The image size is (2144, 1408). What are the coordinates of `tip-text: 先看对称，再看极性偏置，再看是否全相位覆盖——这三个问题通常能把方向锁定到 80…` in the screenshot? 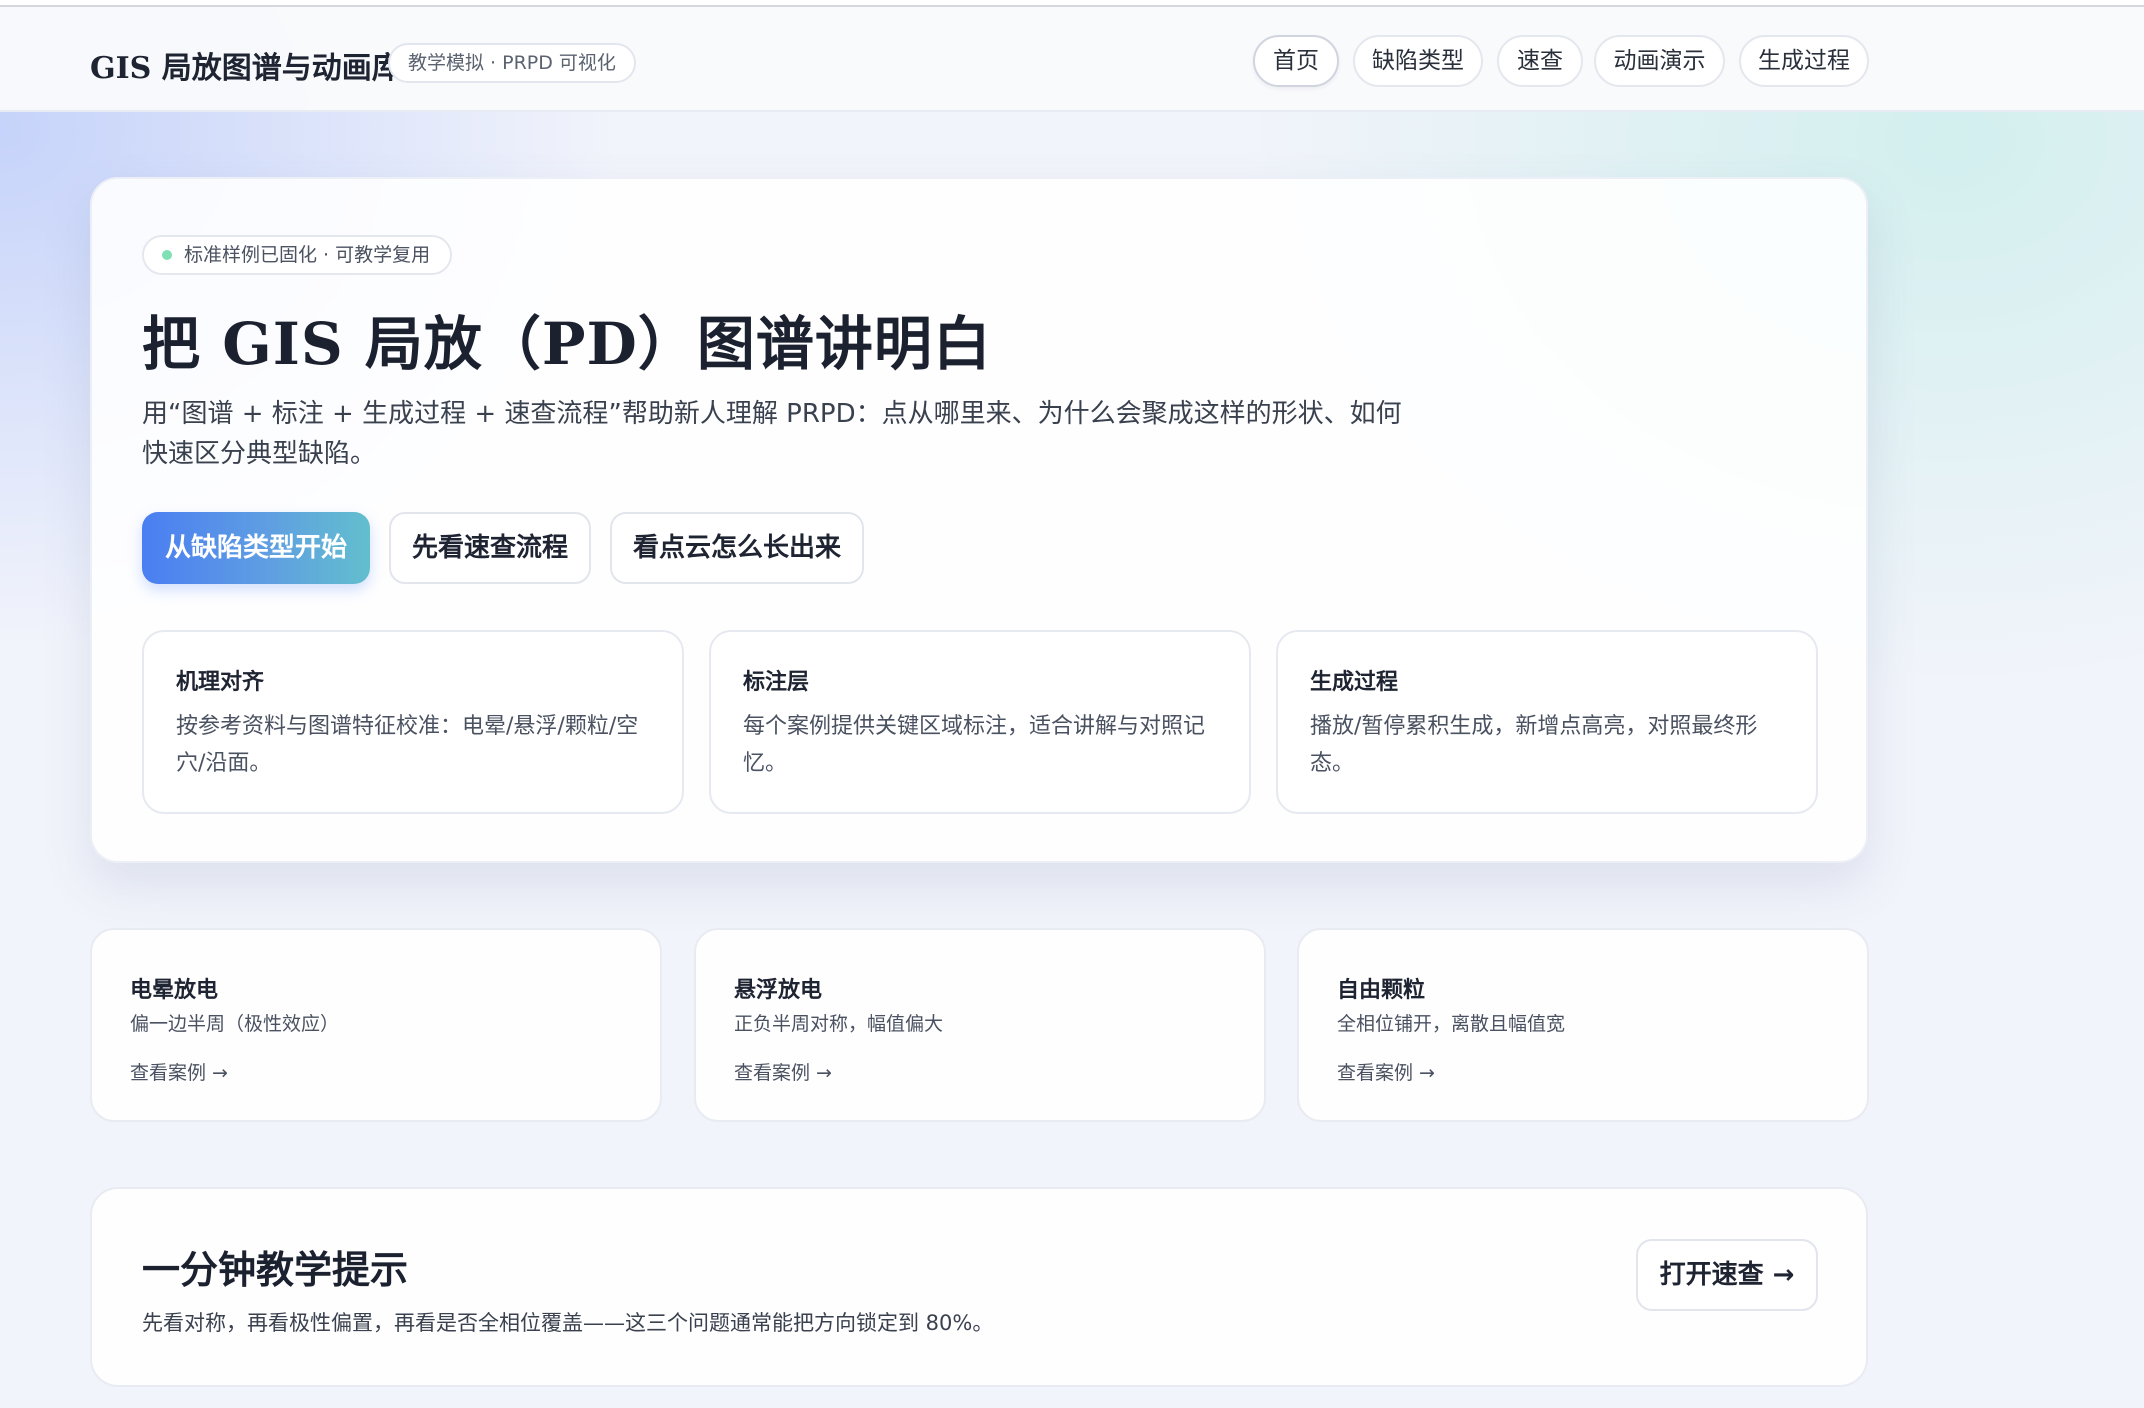 It's located at (568, 1323).